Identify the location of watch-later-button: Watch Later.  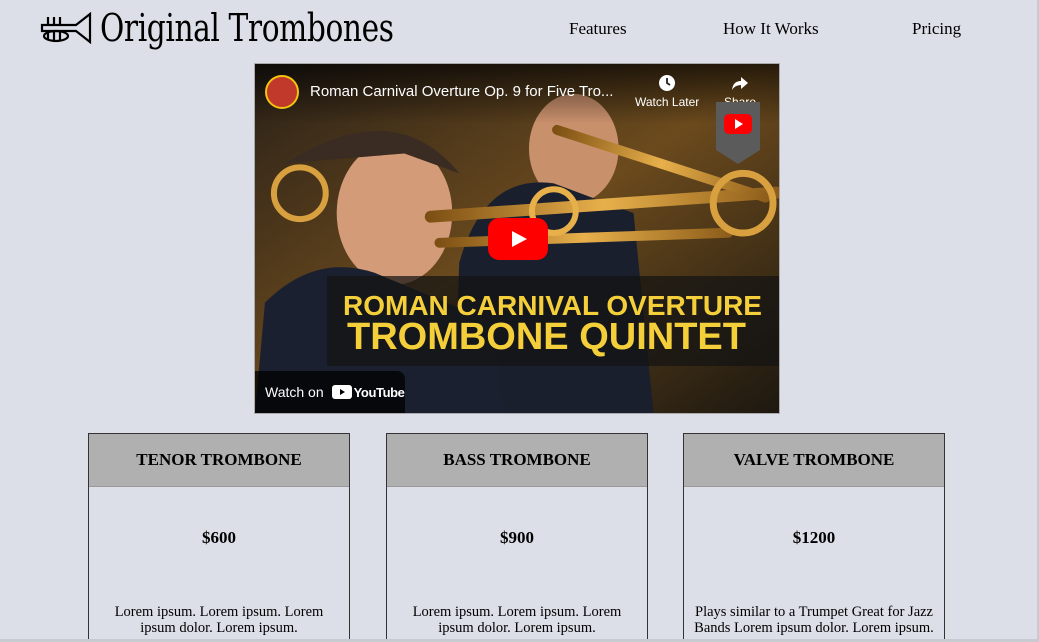
(667, 91).